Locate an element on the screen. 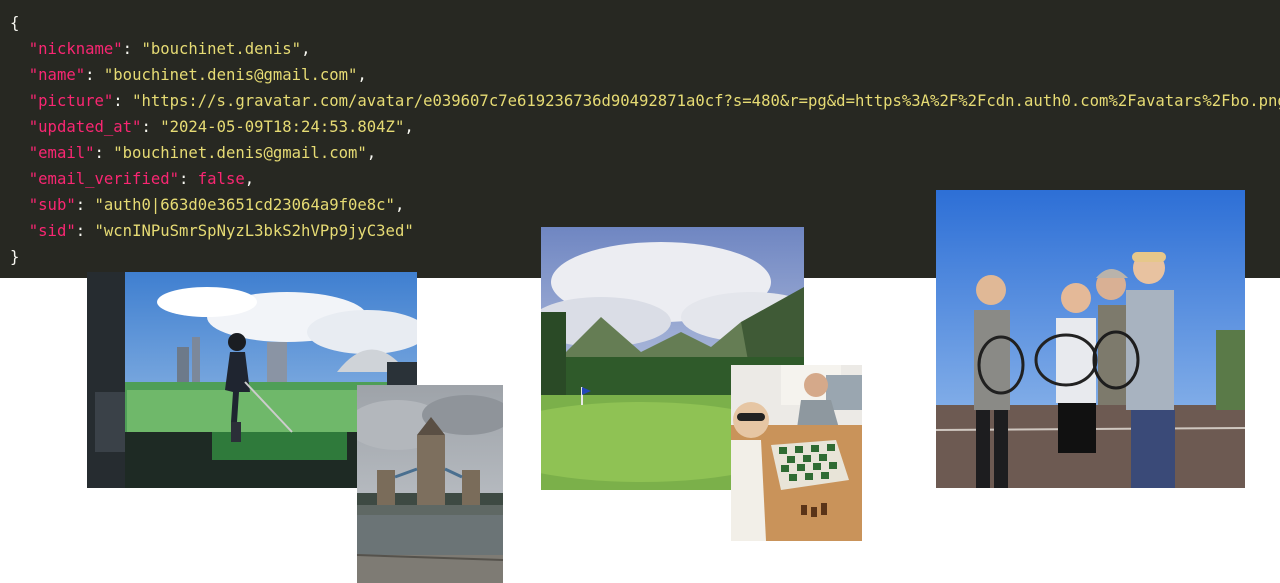 The image size is (1280, 583). json-key: "nickname" is located at coordinates (75, 49).